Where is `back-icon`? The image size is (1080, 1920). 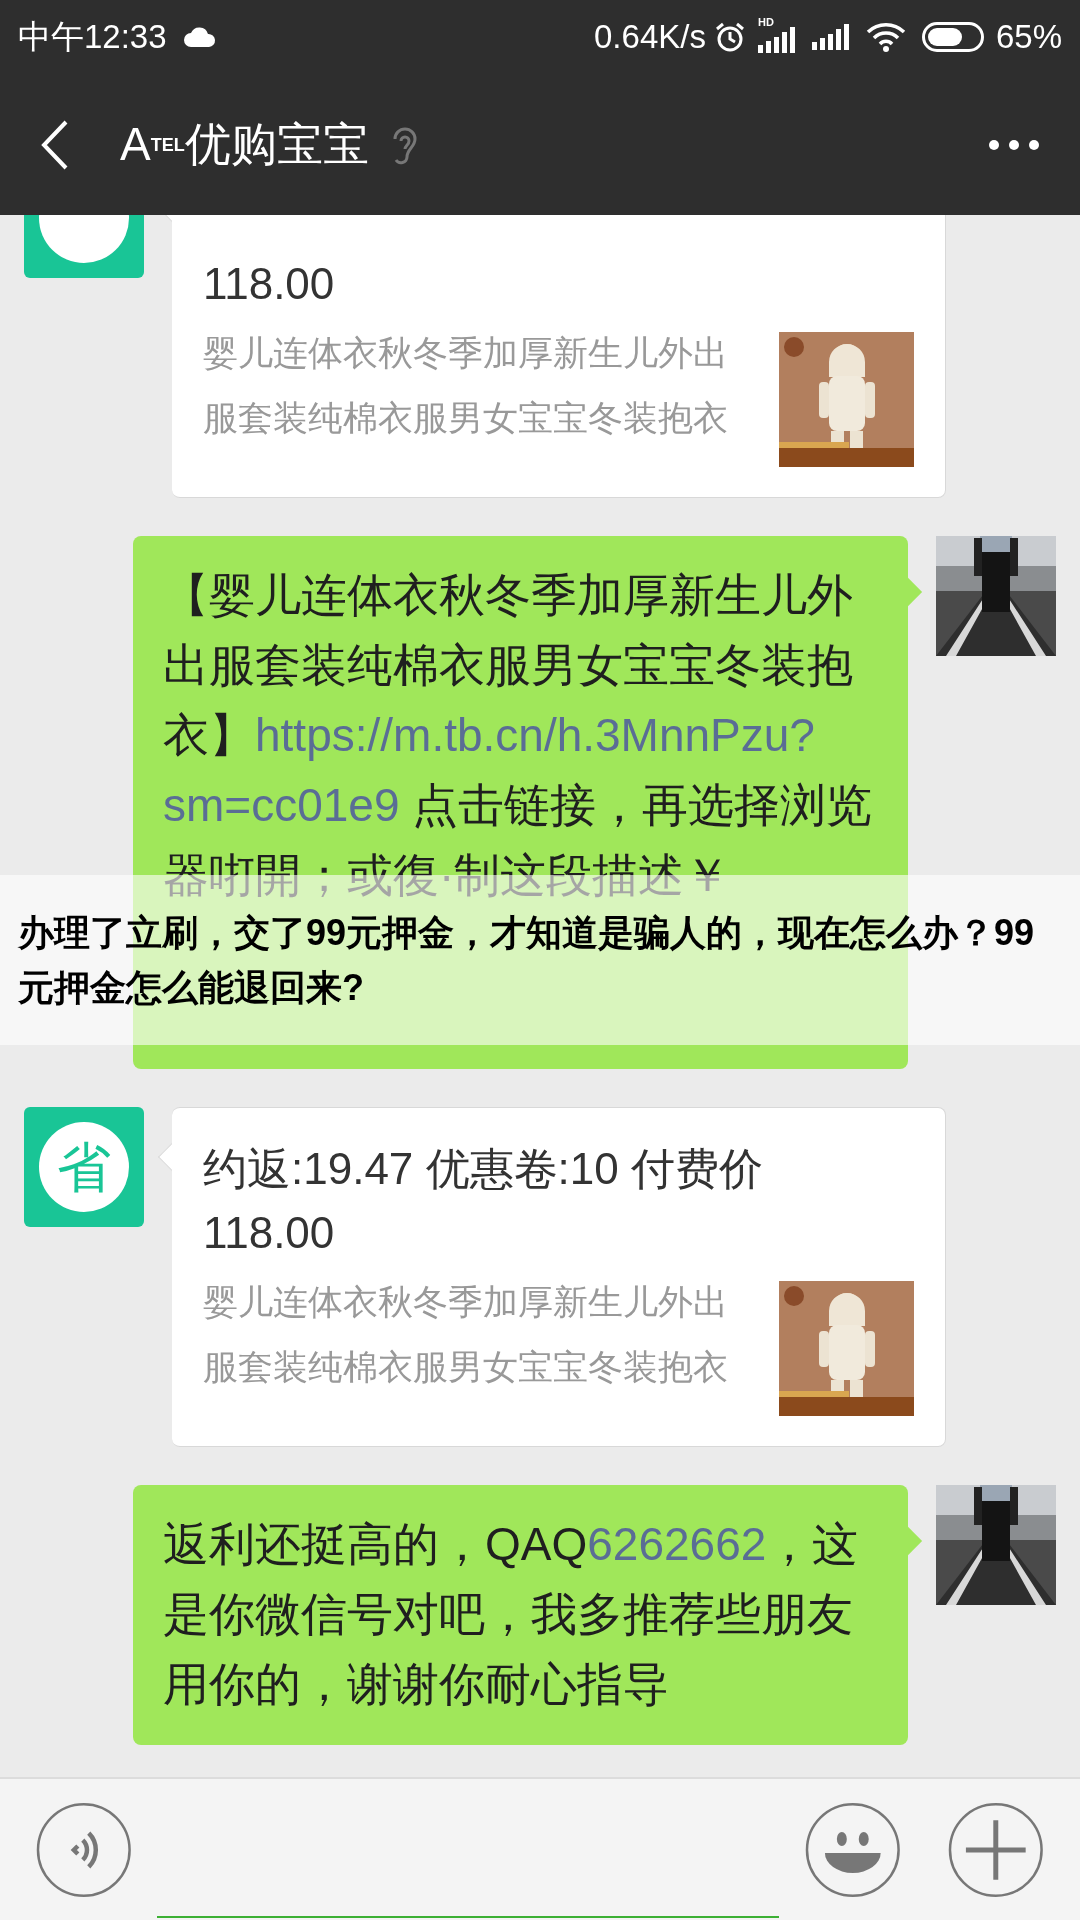 back-icon is located at coordinates (55, 144).